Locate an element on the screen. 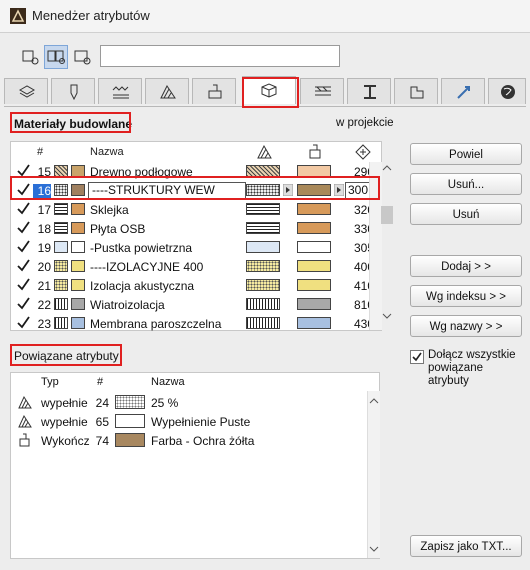 The image size is (530, 570). related-name: Wypełnienie Puste is located at coordinates (201, 422).